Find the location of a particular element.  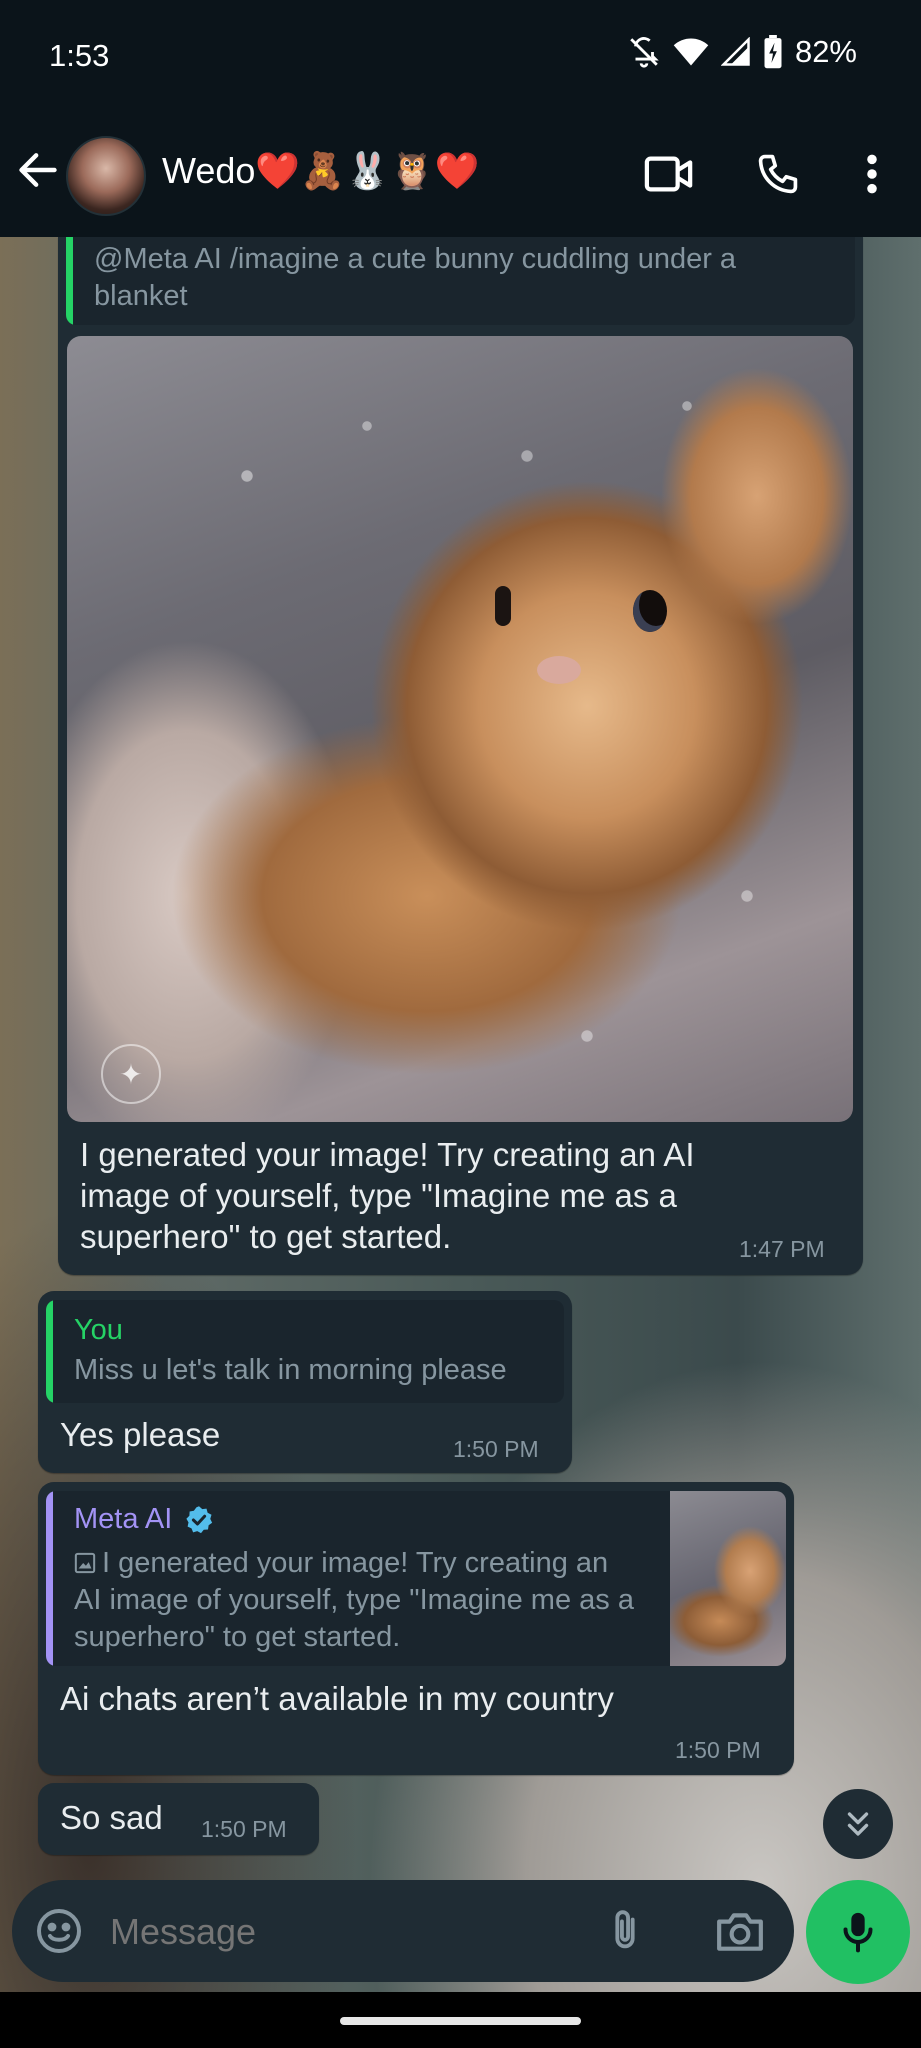

back-arrow-icon is located at coordinates (38, 170).